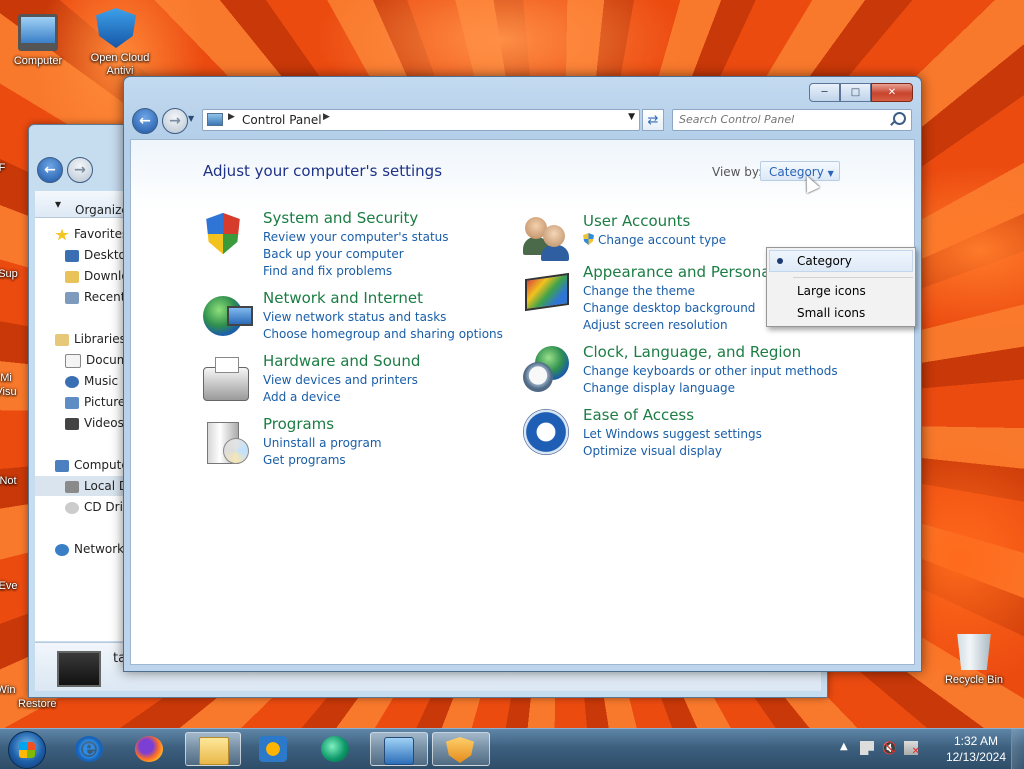 Image resolution: width=1024 pixels, height=769 pixels. What do you see at coordinates (14, 481) in the screenshot?
I see `desktop-label-partial: Not` at bounding box center [14, 481].